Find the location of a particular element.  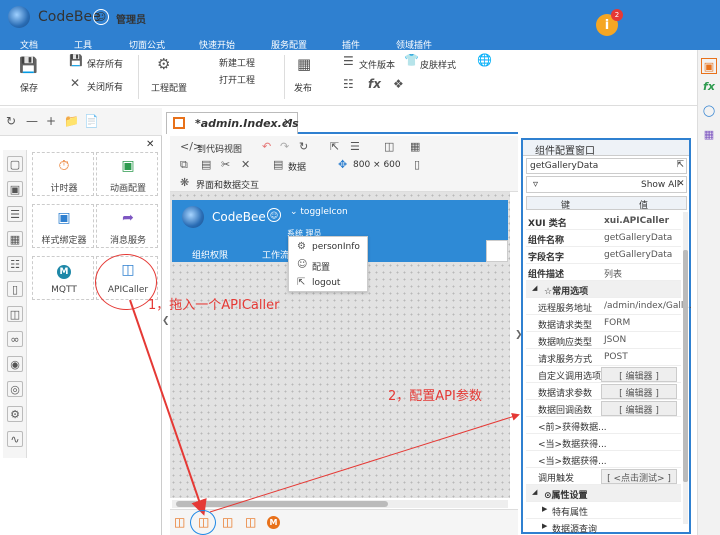

export-icon: ⇱ is located at coordinates (334, 146).